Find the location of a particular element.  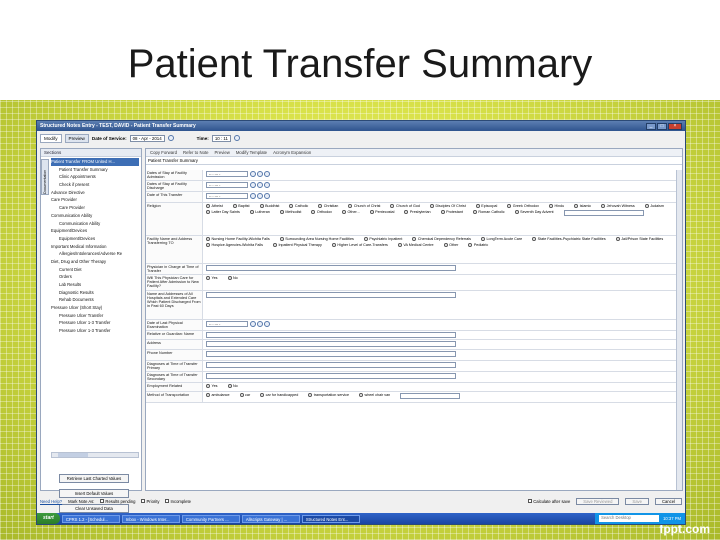

radio-option: Orthodox is located at coordinates (321, 212).